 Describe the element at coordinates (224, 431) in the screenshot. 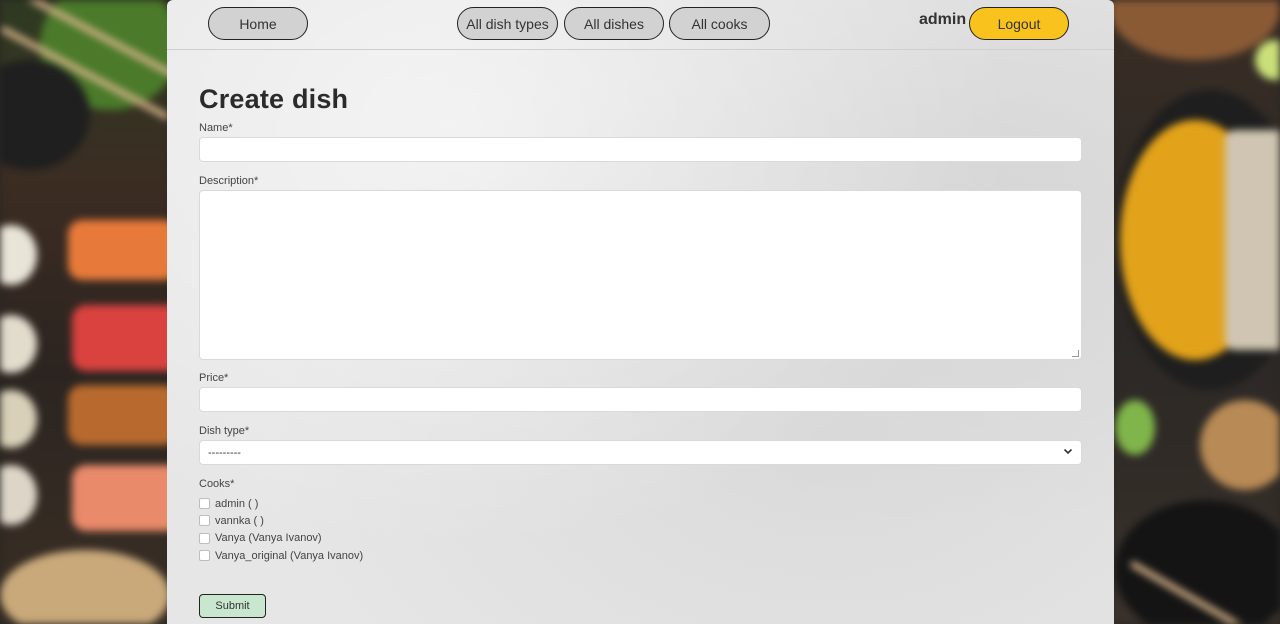

I see `dish-type-label: Dish type*` at that location.